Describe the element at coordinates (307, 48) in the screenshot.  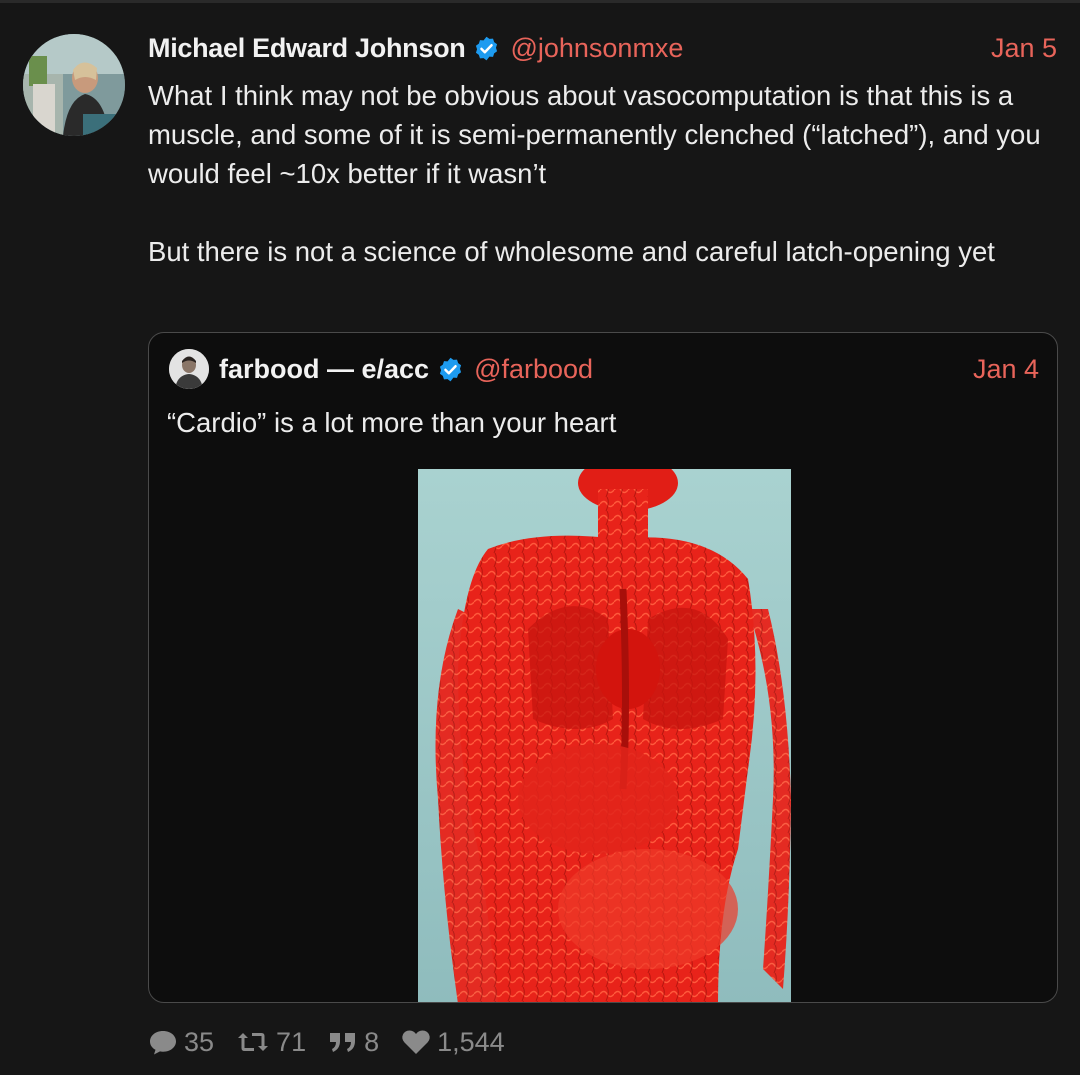
I see `author-name: Michael Edward Johnson` at that location.